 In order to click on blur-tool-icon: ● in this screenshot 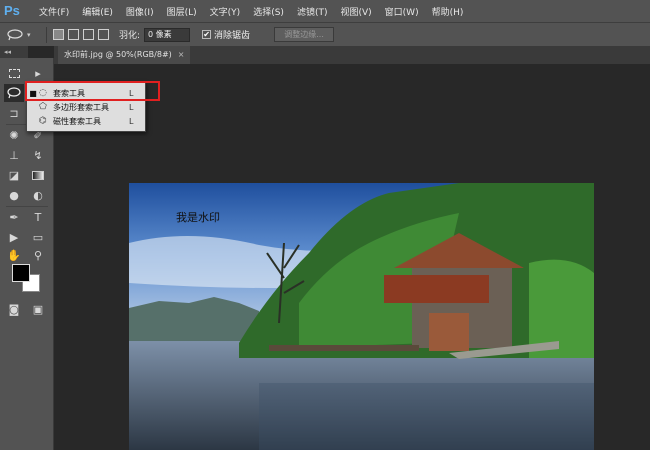, I will do `click(14, 195)`.